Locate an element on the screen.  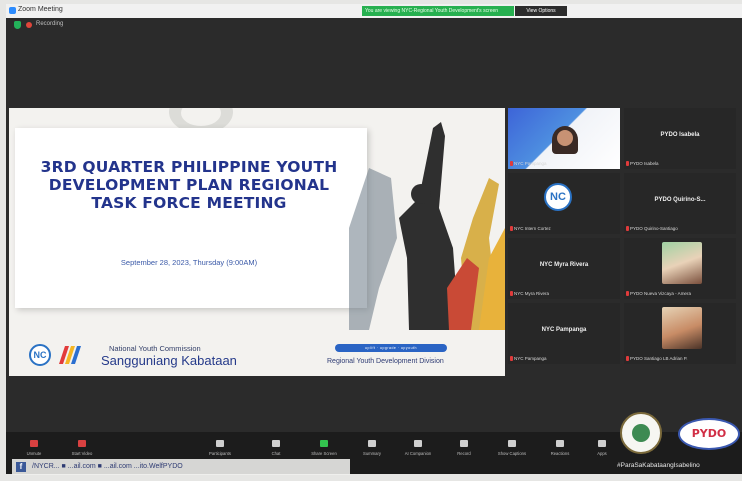
participant-tile: PYDO Quirino-S... PYDO Quirino-Santiago is located at coordinates (680, 203).